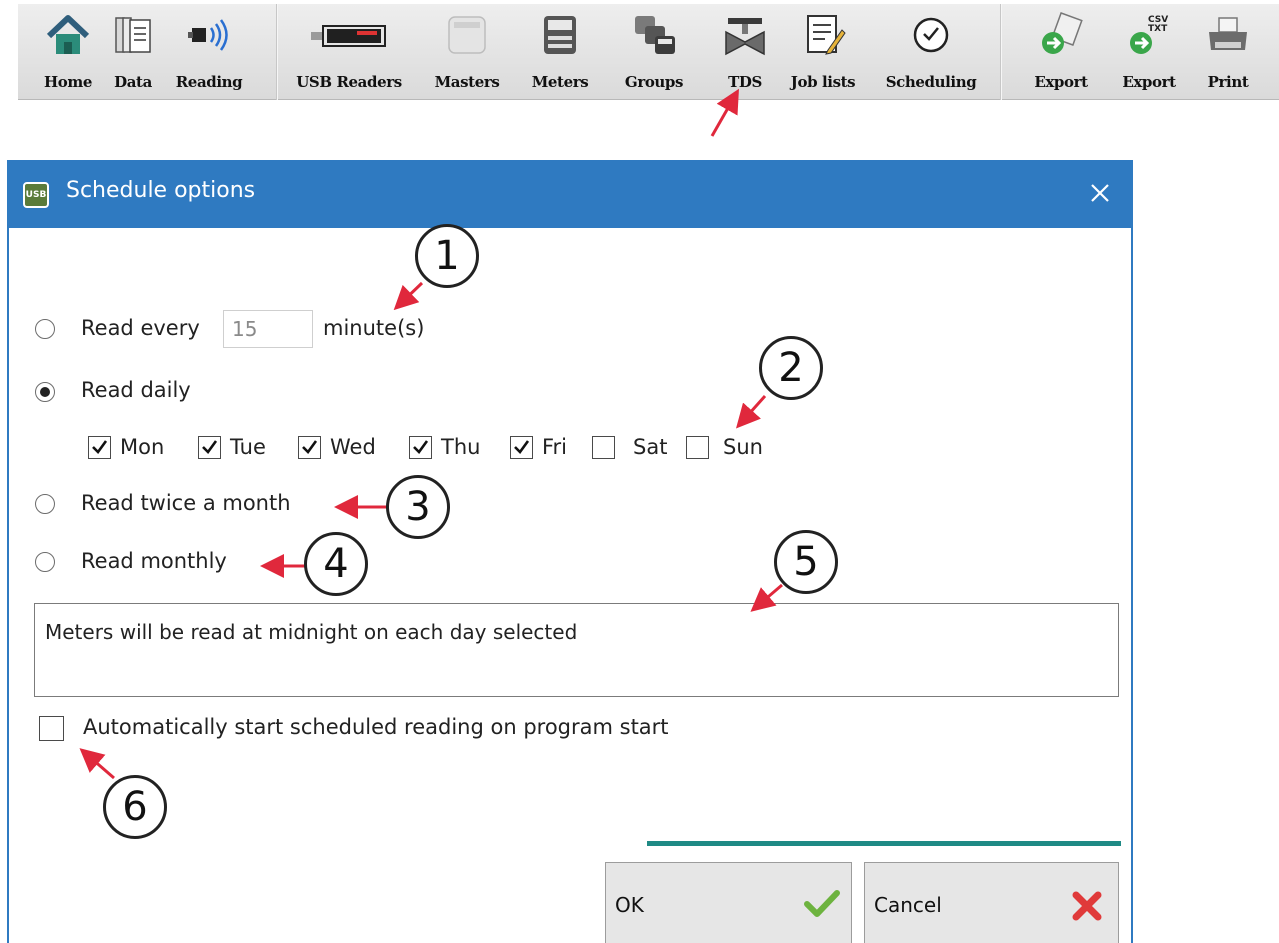 This screenshot has height=943, width=1279. Describe the element at coordinates (806, 562) in the screenshot. I see `callout-5: 5` at that location.